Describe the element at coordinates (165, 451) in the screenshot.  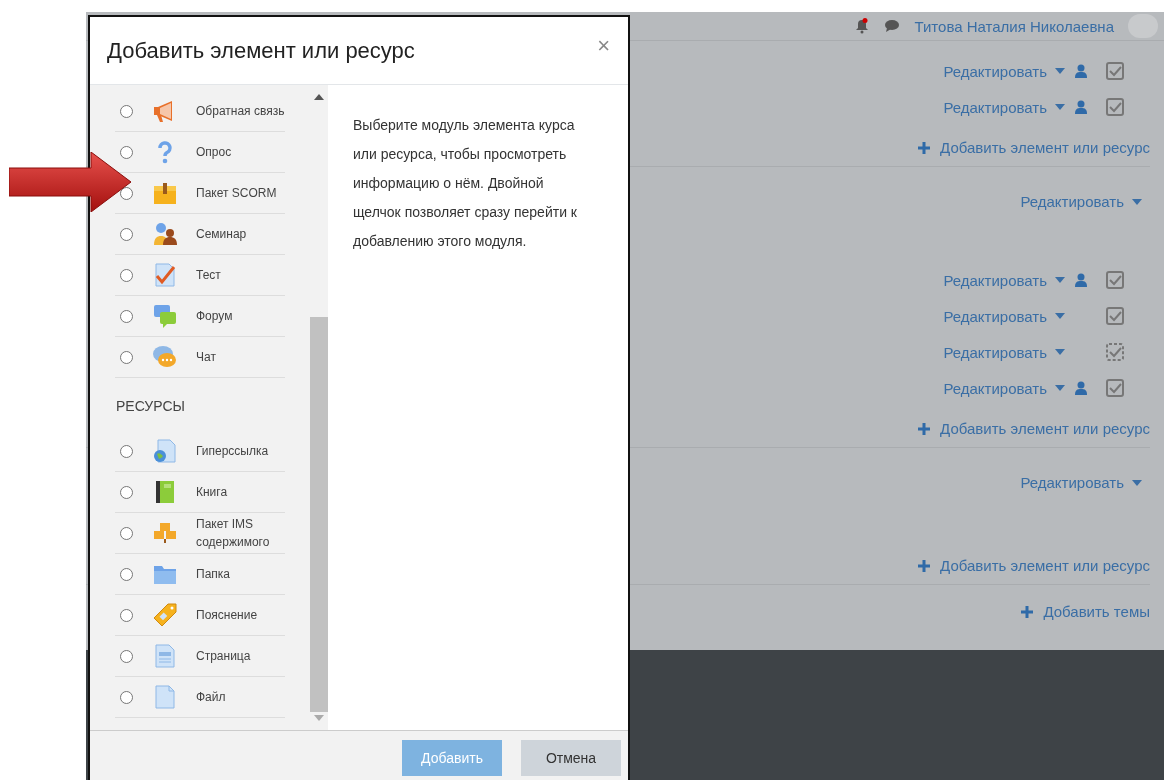
I see `globe-page-icon` at that location.